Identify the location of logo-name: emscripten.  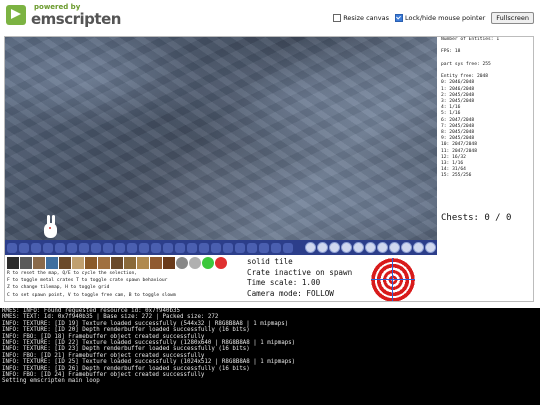
(76, 19).